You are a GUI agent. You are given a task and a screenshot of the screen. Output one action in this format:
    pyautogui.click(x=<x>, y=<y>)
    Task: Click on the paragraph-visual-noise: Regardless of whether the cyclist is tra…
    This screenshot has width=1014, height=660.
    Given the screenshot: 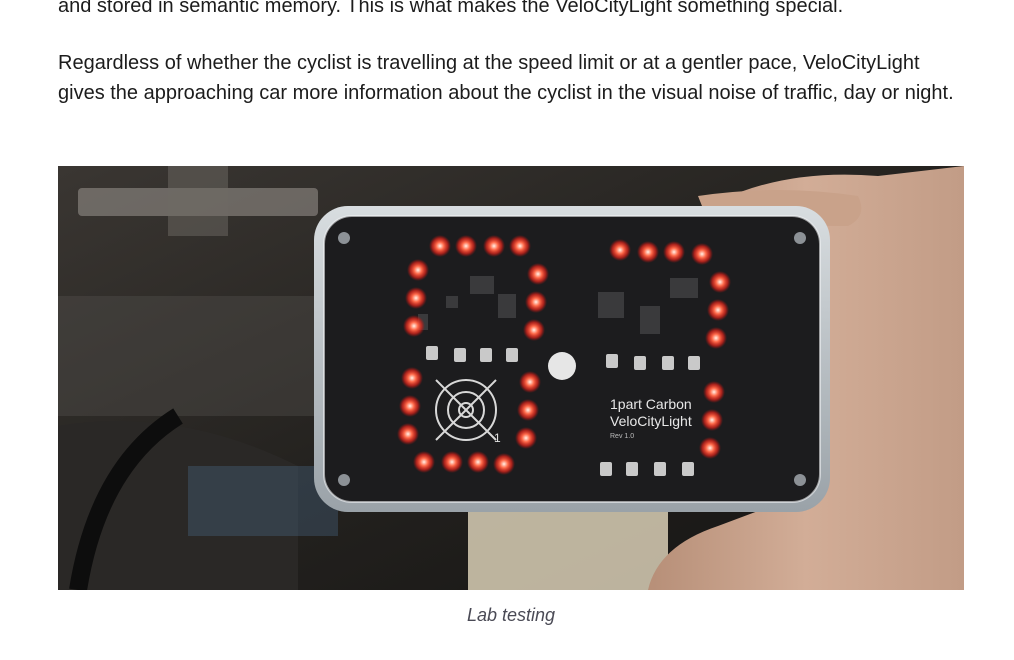 What is the action you would take?
    pyautogui.click(x=506, y=78)
    